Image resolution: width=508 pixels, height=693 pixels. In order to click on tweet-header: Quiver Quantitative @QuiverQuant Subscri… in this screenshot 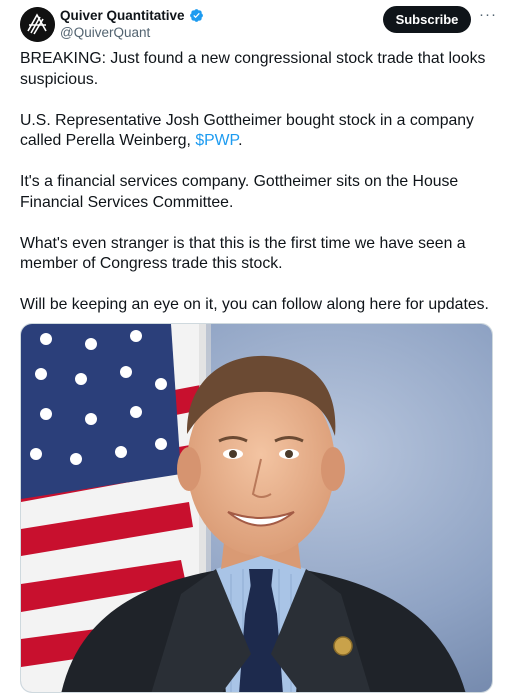, I will do `click(260, 26)`.